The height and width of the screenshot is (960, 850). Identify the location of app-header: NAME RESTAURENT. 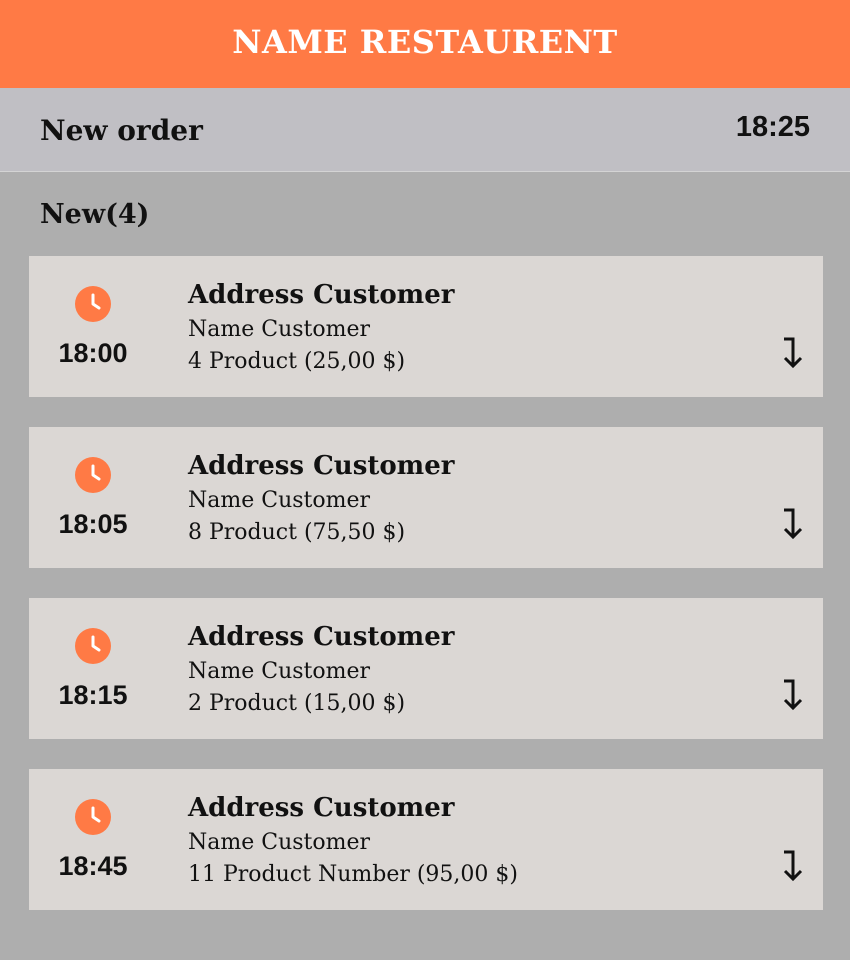
(425, 44).